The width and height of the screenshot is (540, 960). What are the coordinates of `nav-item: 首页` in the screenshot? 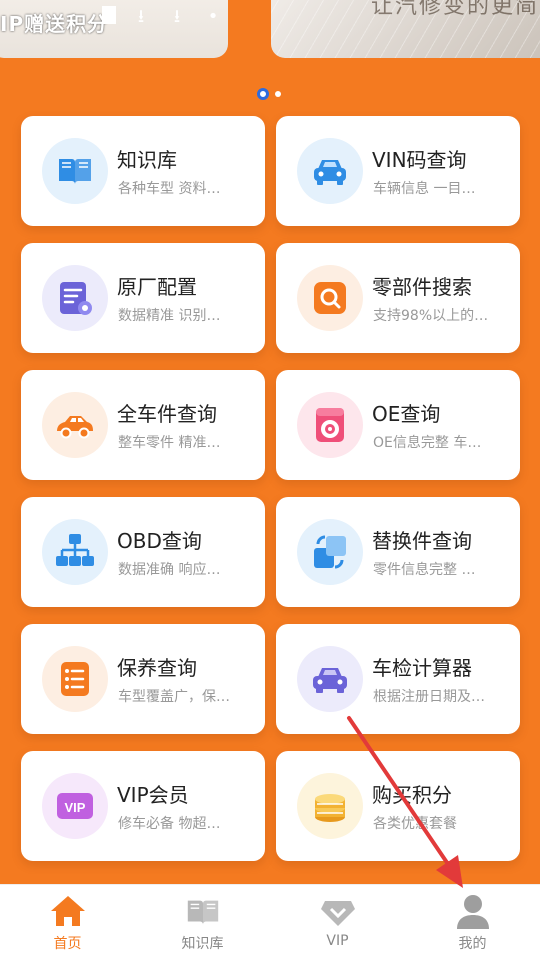 It's located at (67, 922).